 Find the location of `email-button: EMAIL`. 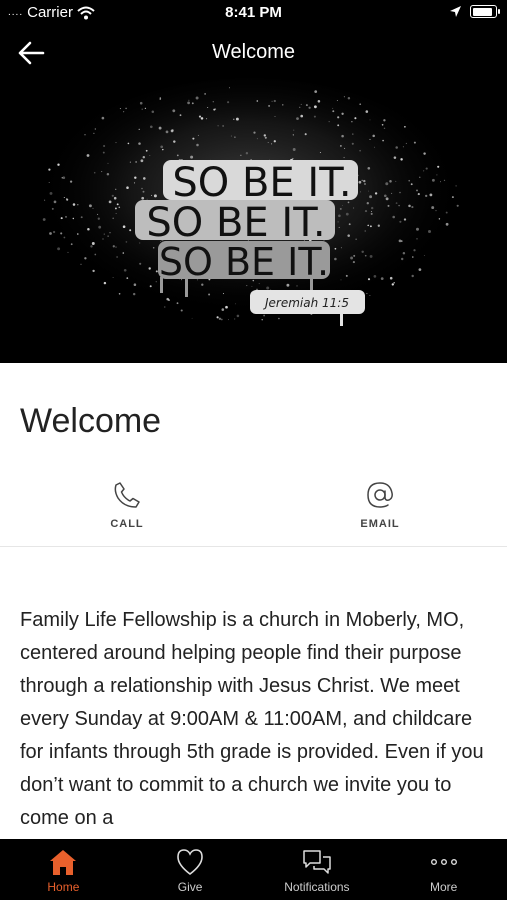

email-button: EMAIL is located at coordinates (380, 505).